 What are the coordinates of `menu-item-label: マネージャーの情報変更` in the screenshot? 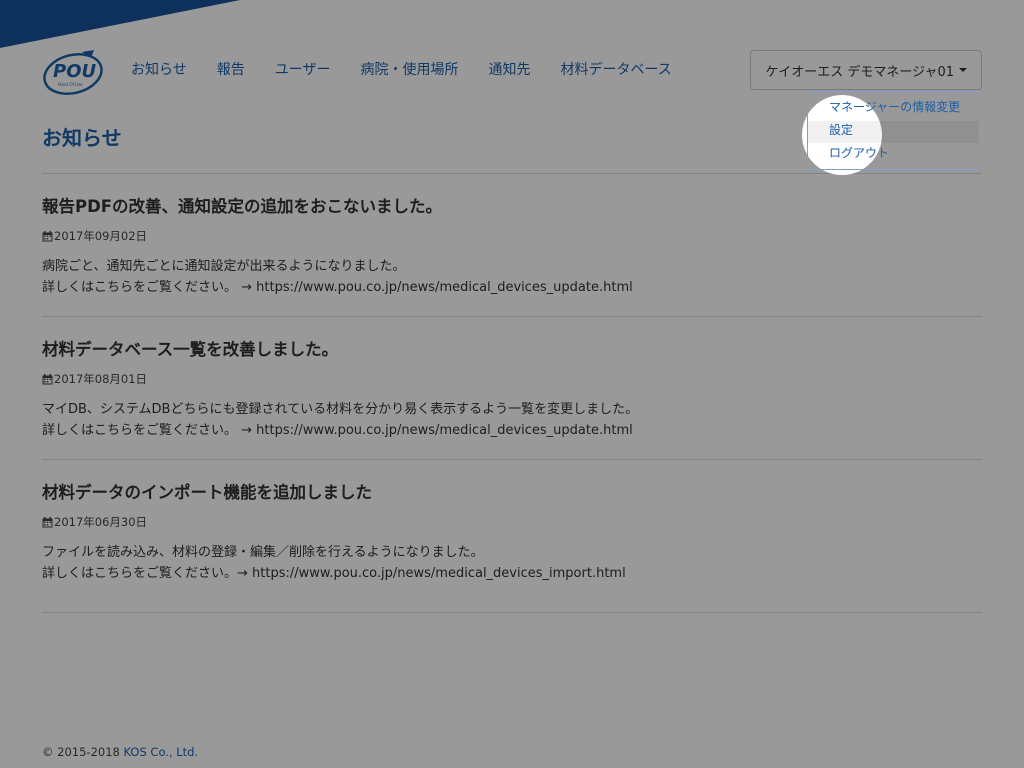 It's located at (895, 107).